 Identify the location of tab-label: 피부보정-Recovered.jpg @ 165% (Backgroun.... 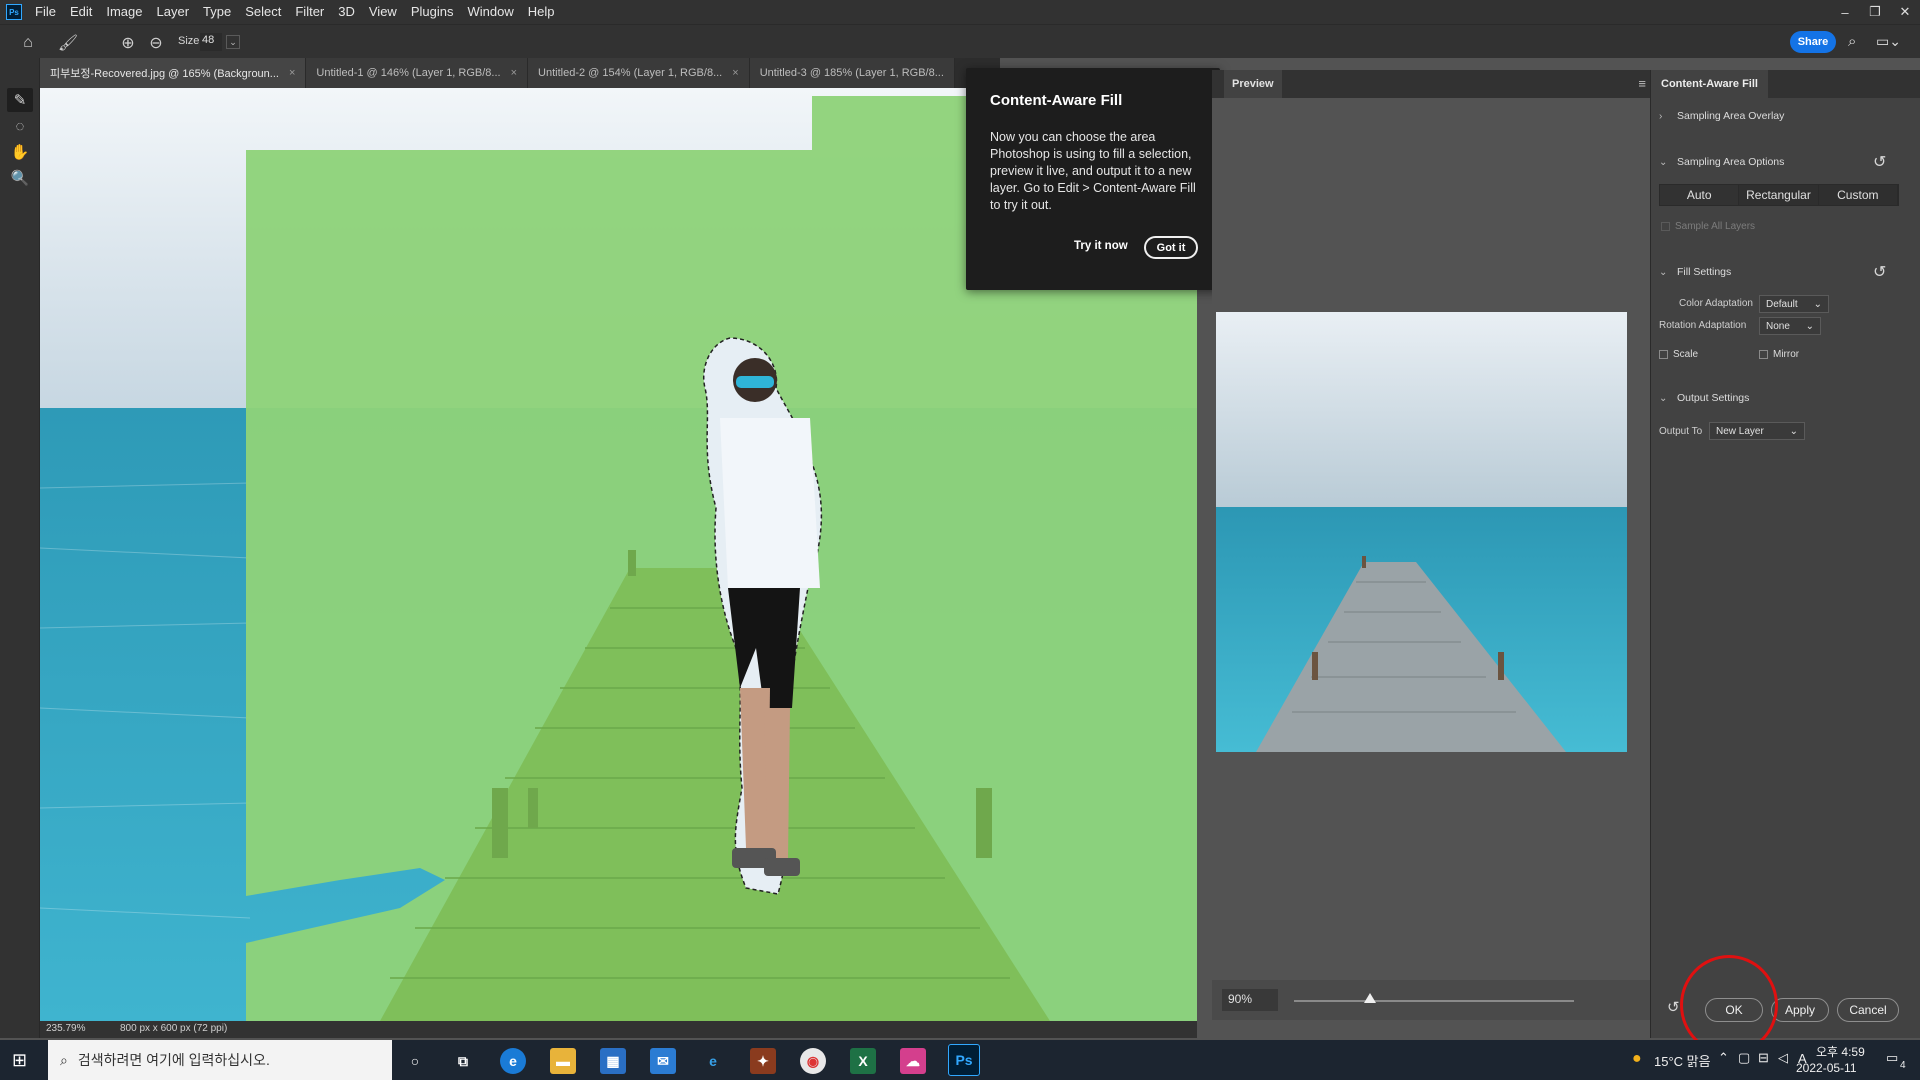
(164, 74).